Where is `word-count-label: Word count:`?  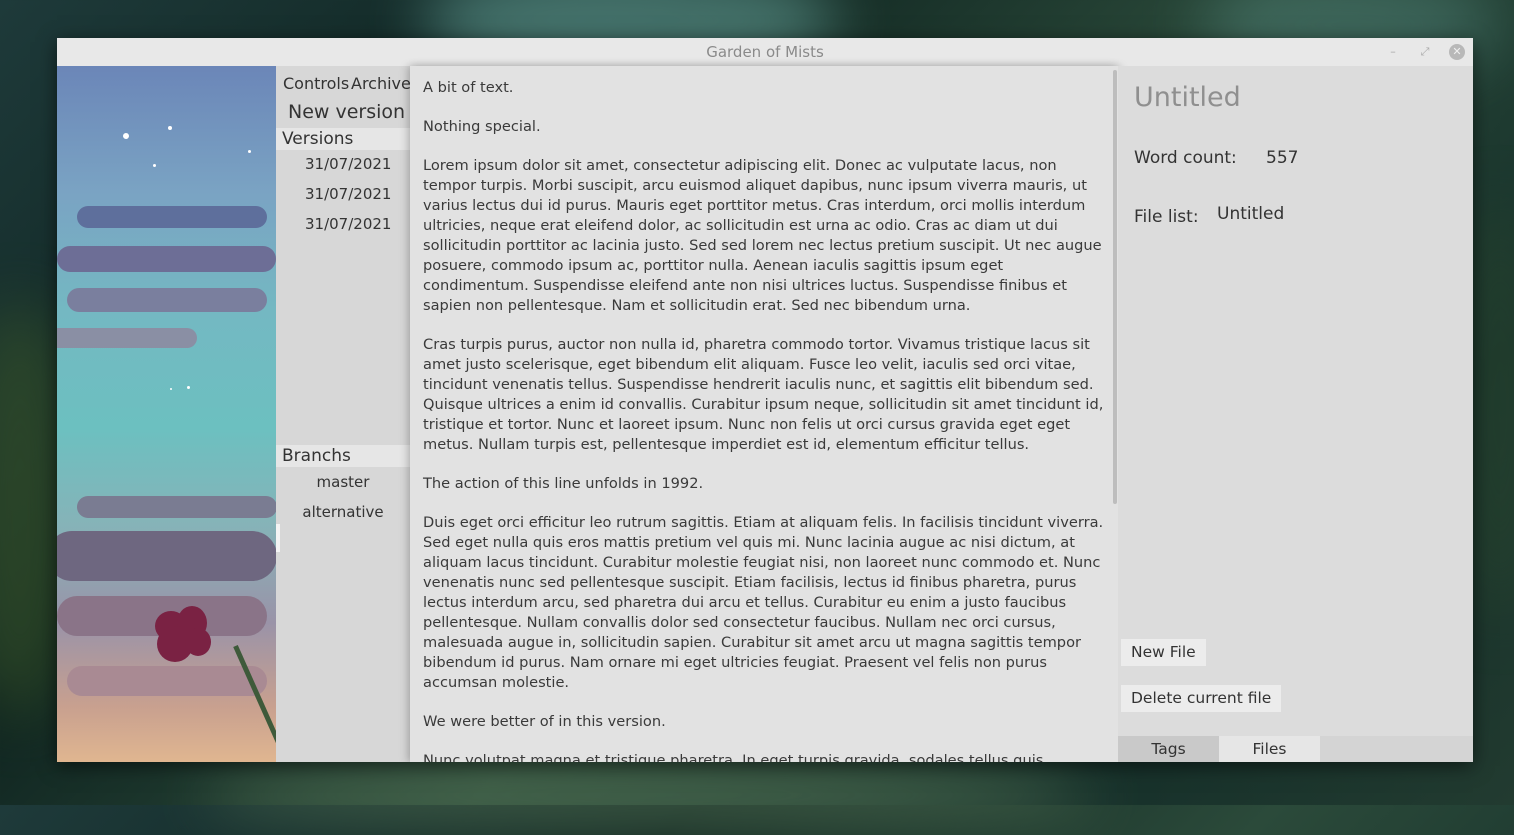 word-count-label: Word count: is located at coordinates (1185, 158).